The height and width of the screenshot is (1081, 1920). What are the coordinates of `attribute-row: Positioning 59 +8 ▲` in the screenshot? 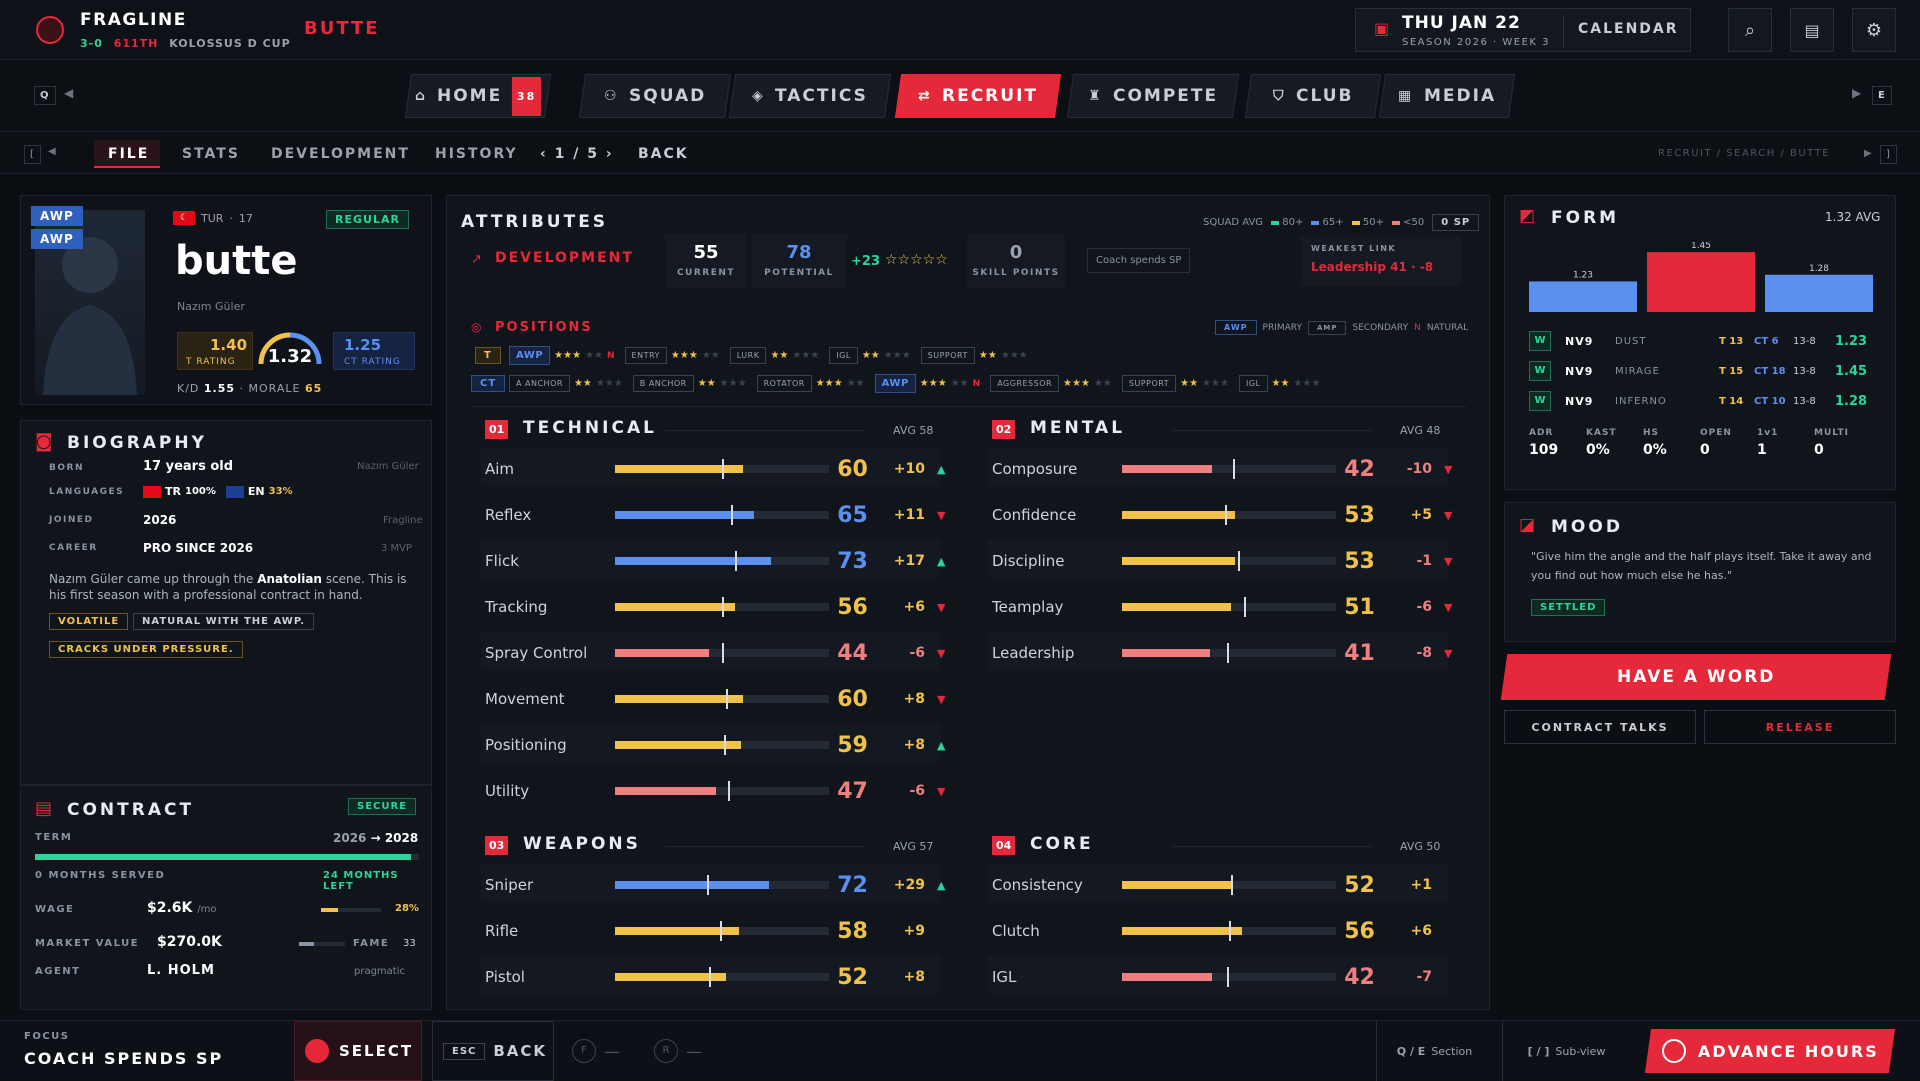 It's located at (715, 745).